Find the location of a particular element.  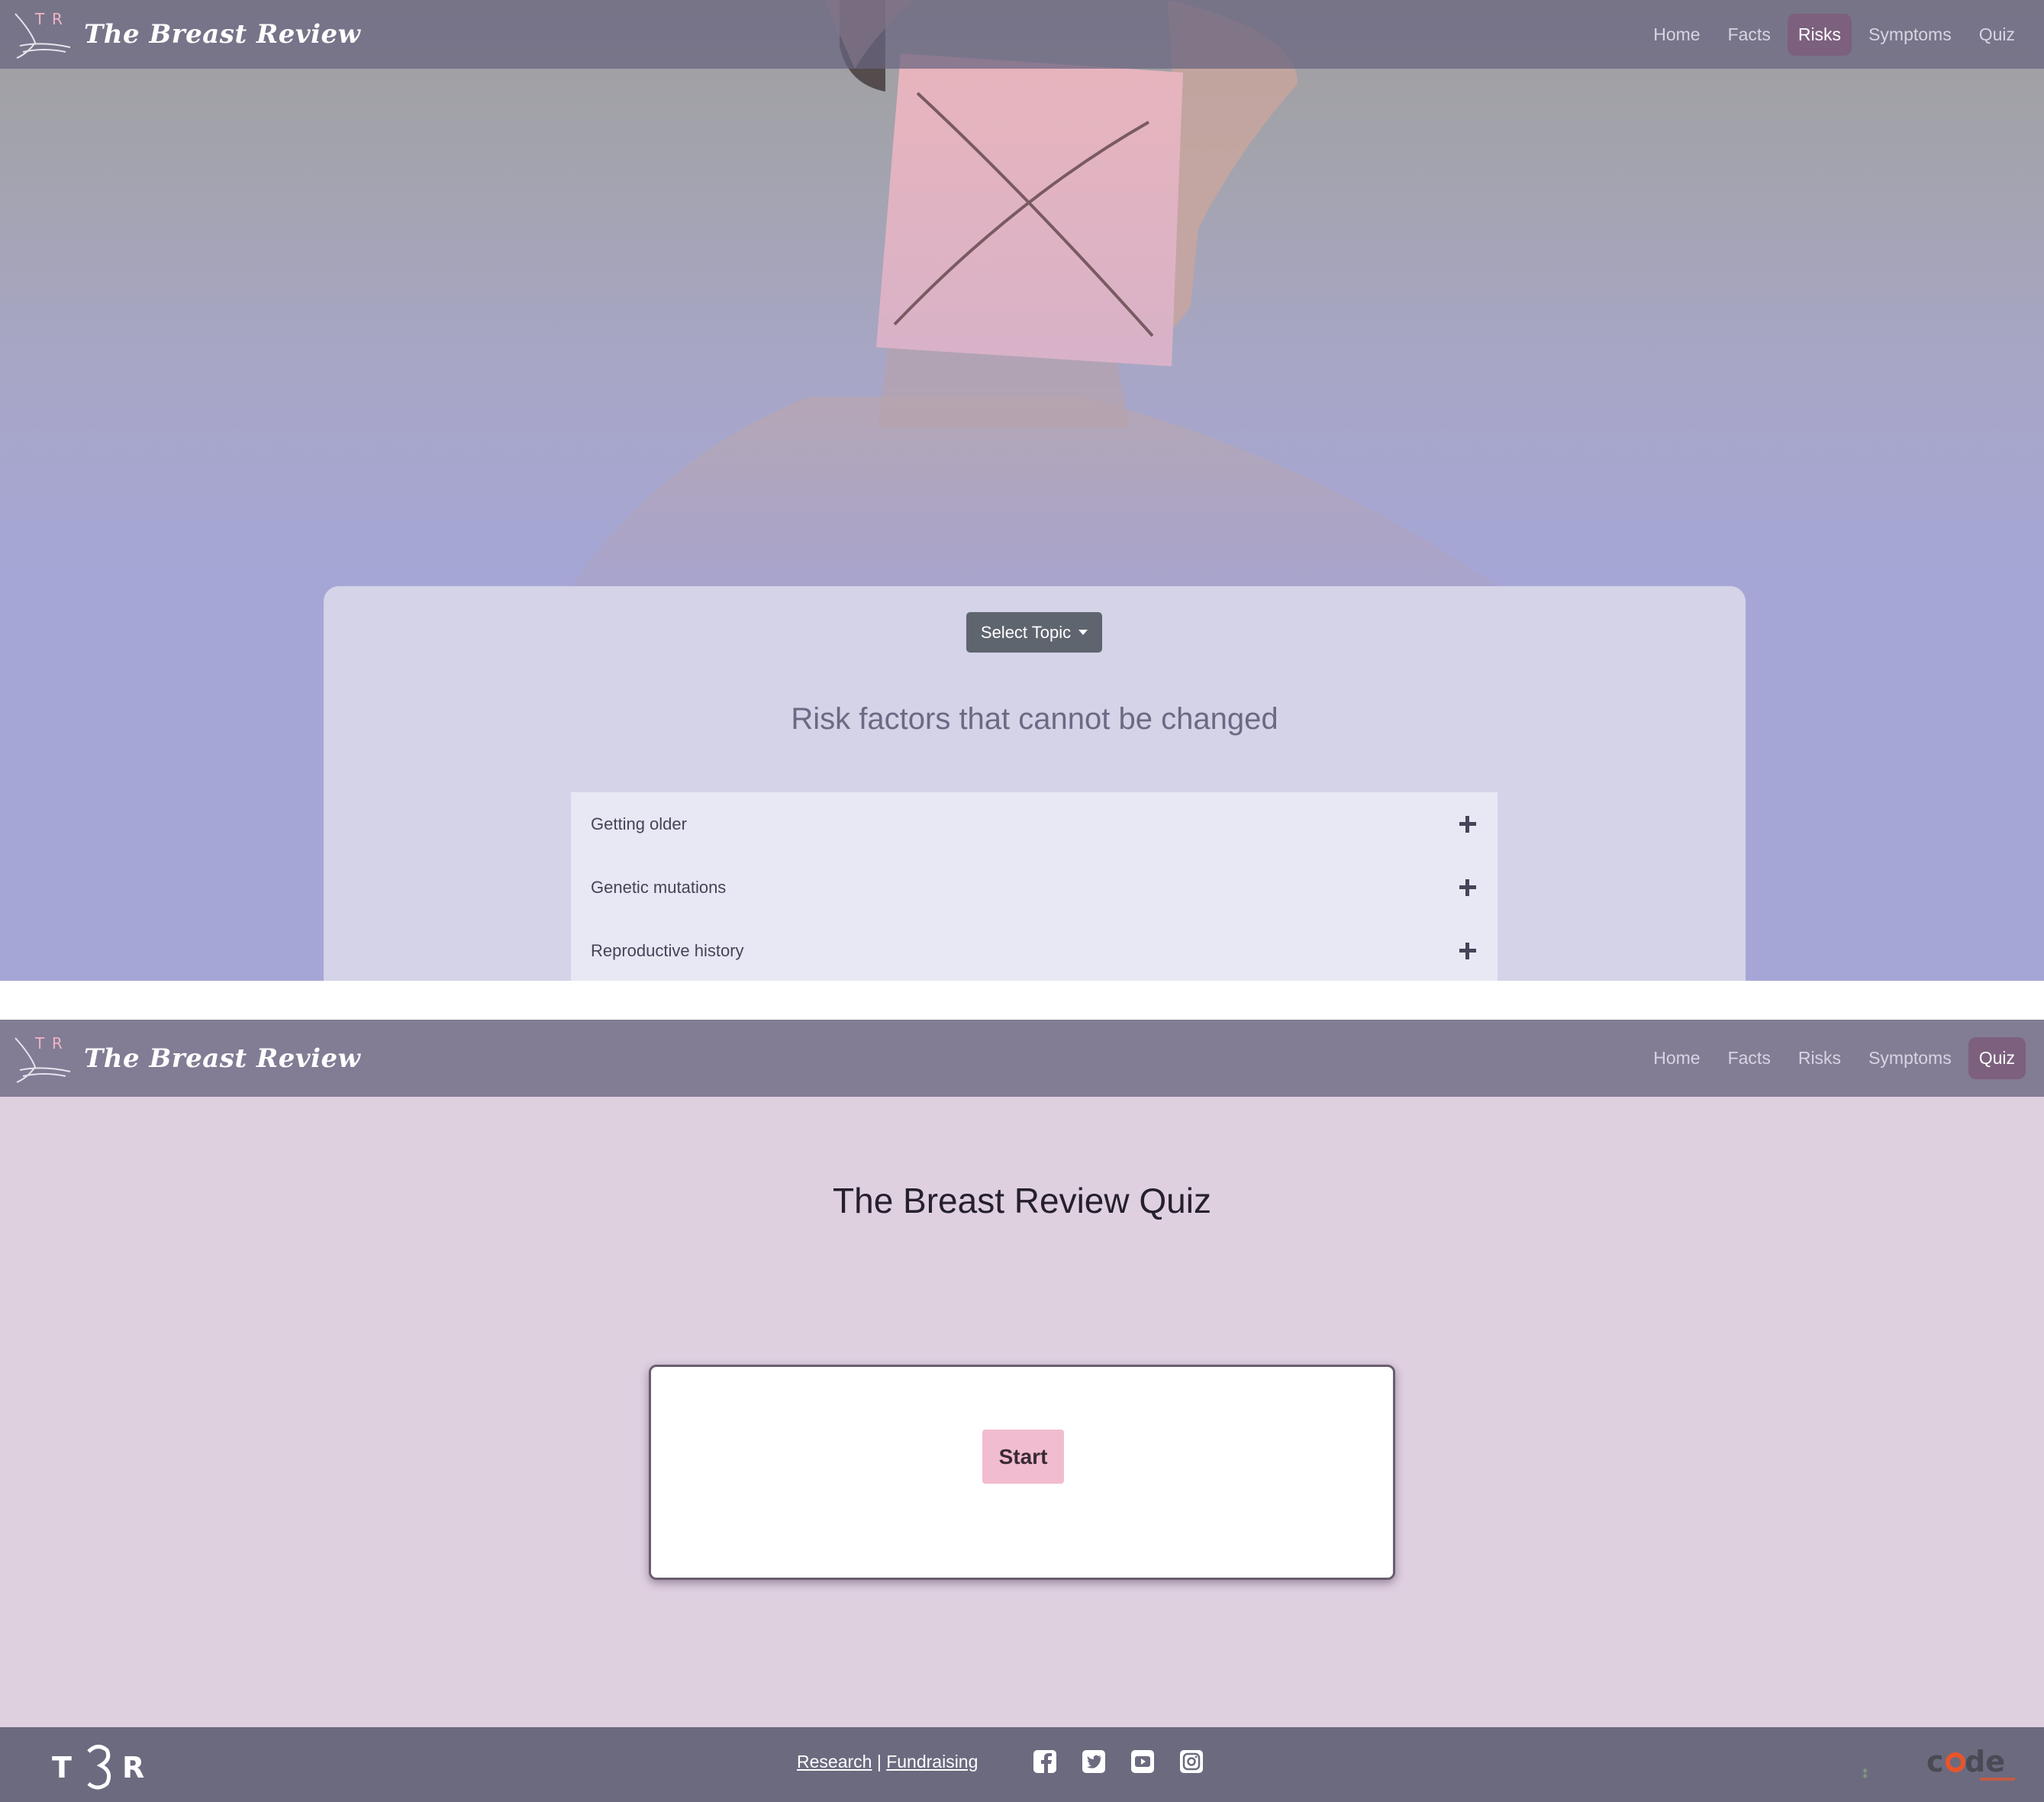

fundraising-link: Fundraising is located at coordinates (932, 1762).